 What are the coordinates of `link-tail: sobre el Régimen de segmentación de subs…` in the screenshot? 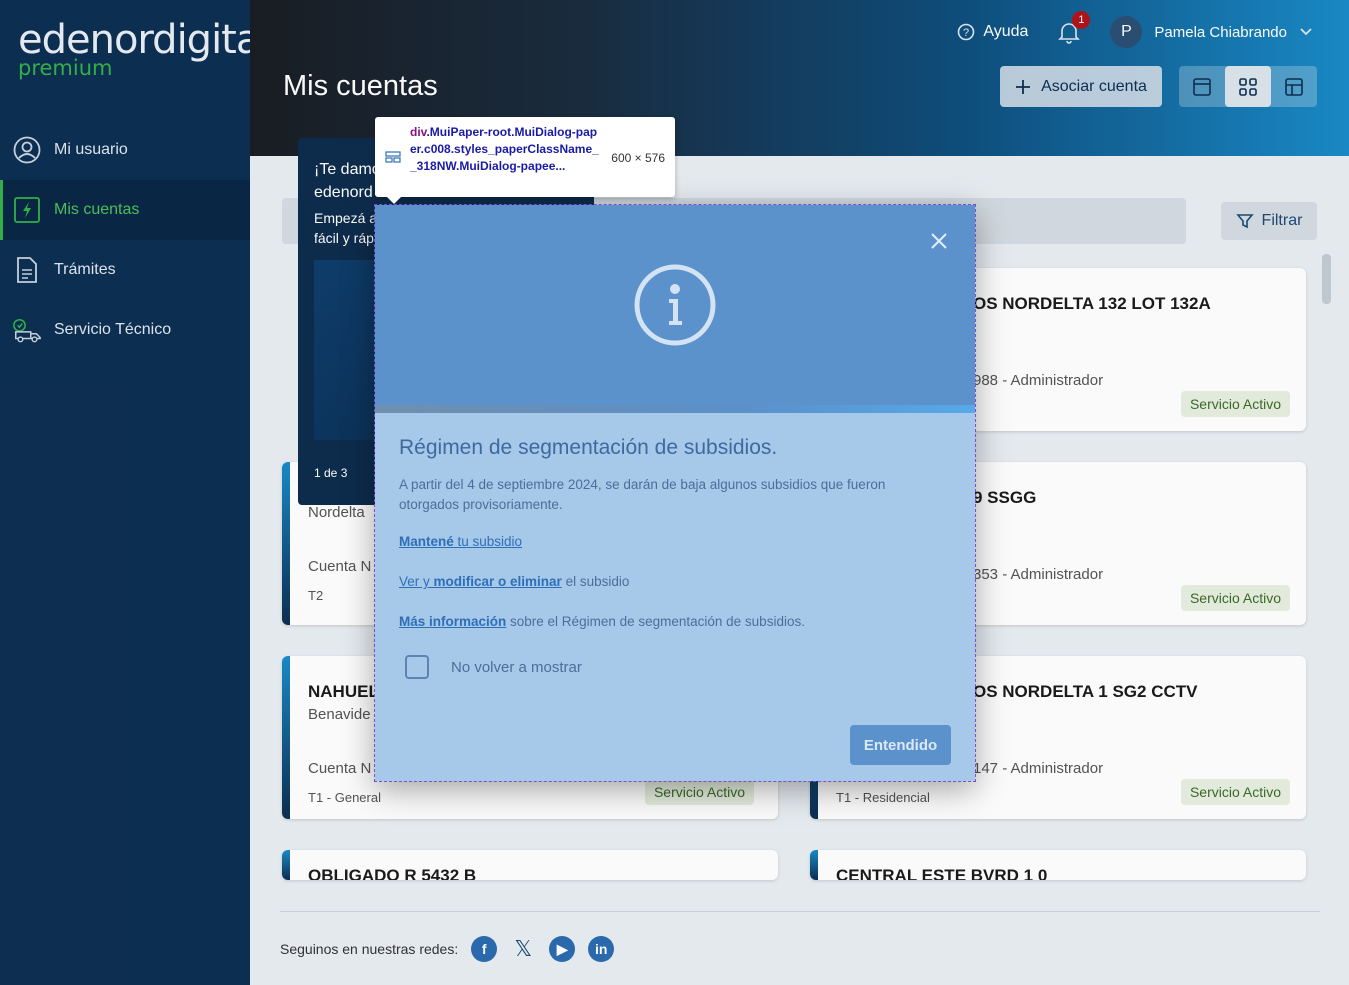 It's located at (655, 621).